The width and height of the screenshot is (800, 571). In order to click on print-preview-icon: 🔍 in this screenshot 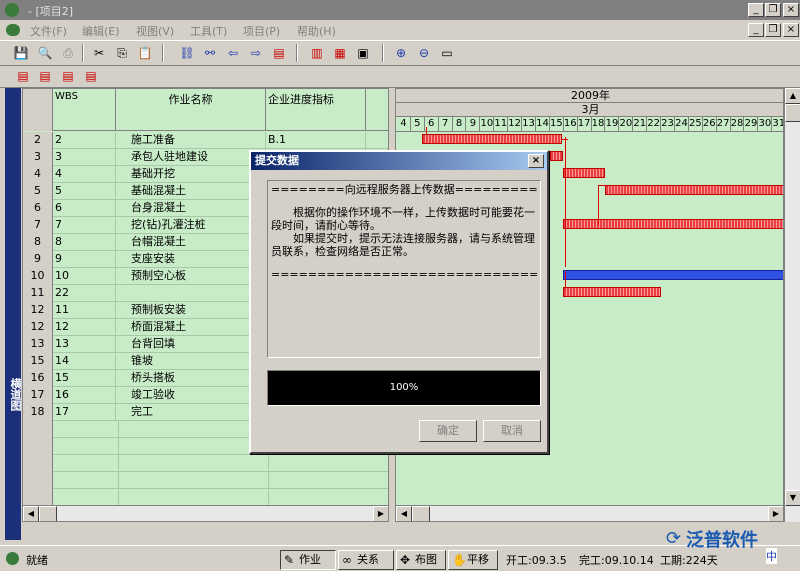, I will do `click(45, 53)`.